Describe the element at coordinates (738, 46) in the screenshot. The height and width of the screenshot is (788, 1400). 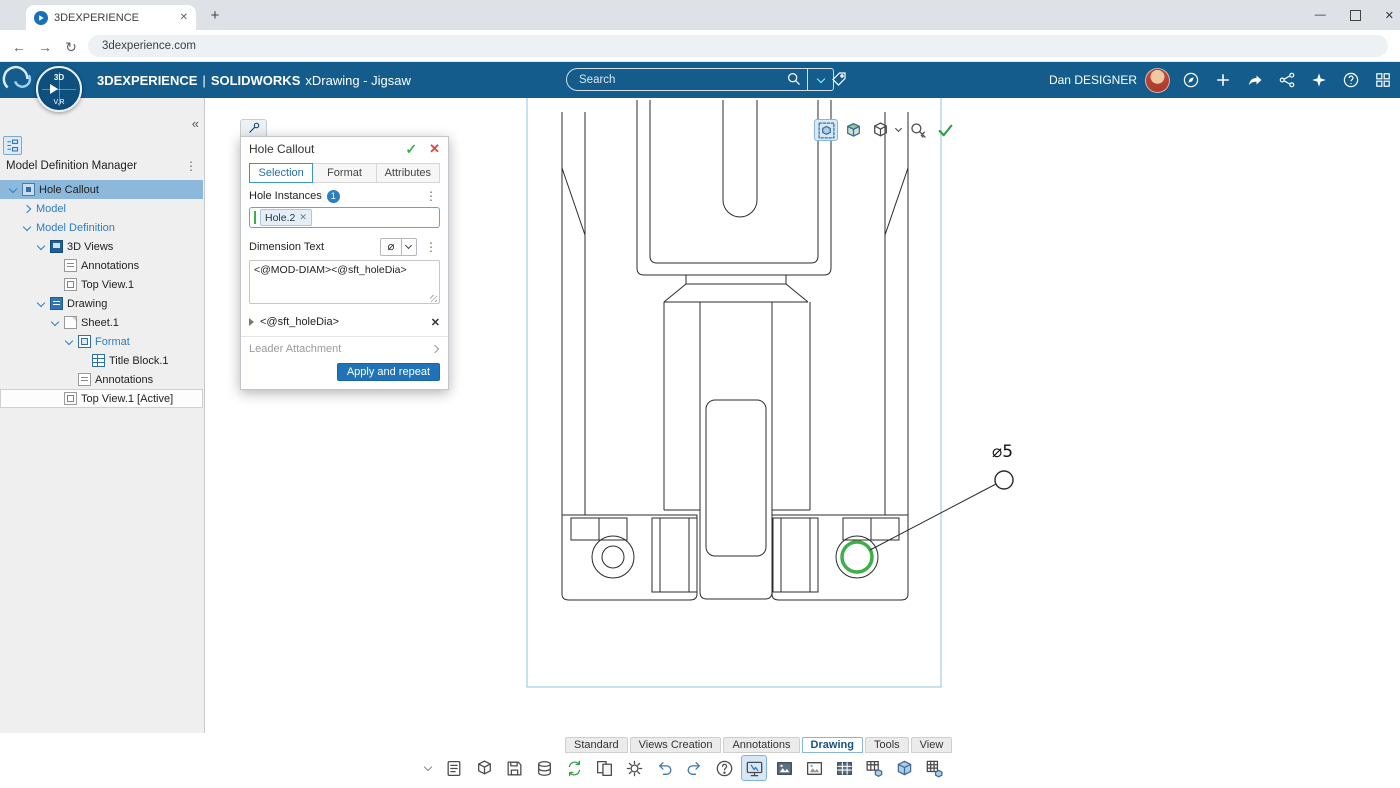
I see `address-bar: 3dexperience.com` at that location.